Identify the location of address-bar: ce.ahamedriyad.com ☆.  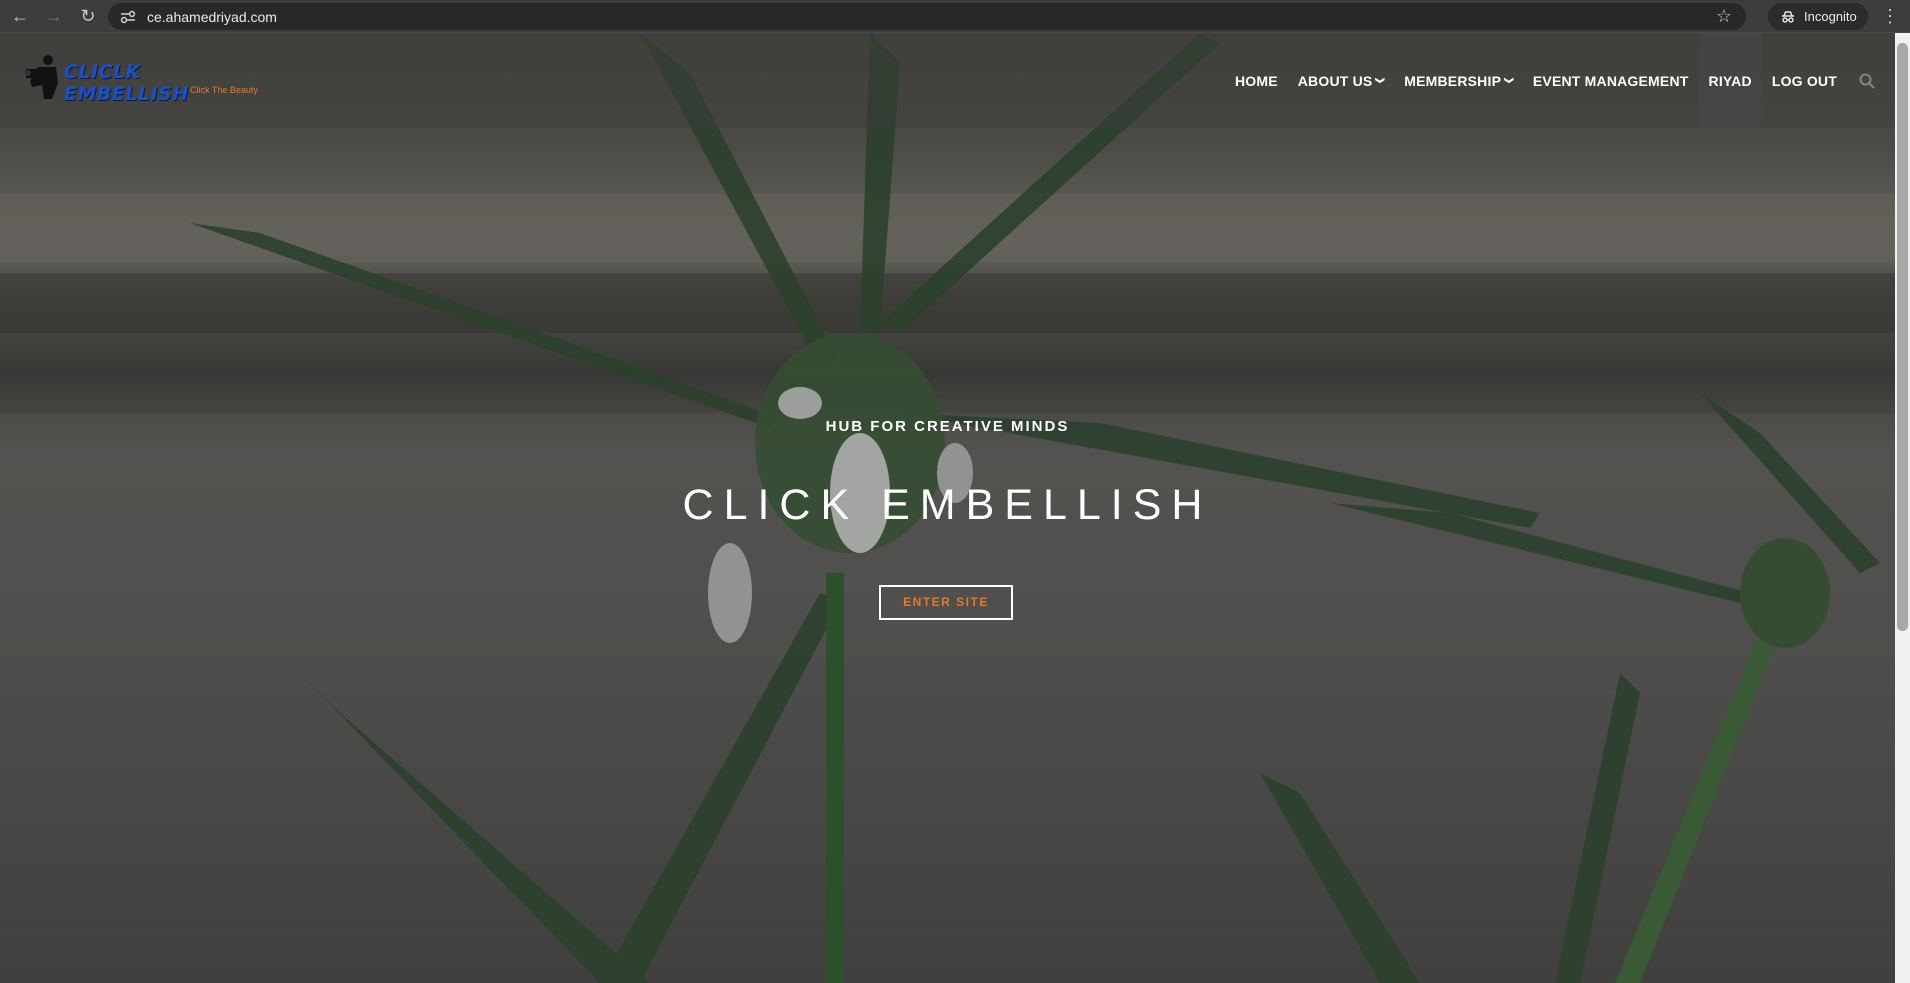
(927, 16).